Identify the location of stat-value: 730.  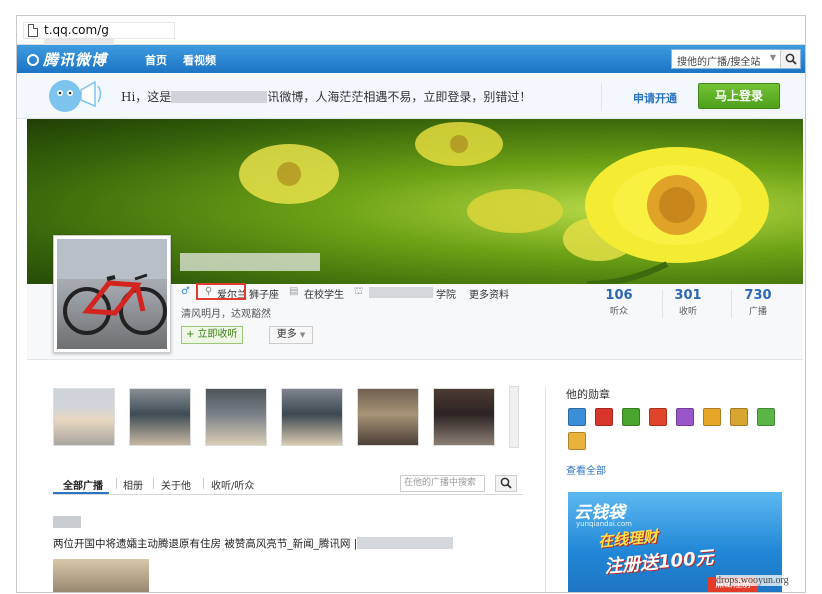
(758, 295).